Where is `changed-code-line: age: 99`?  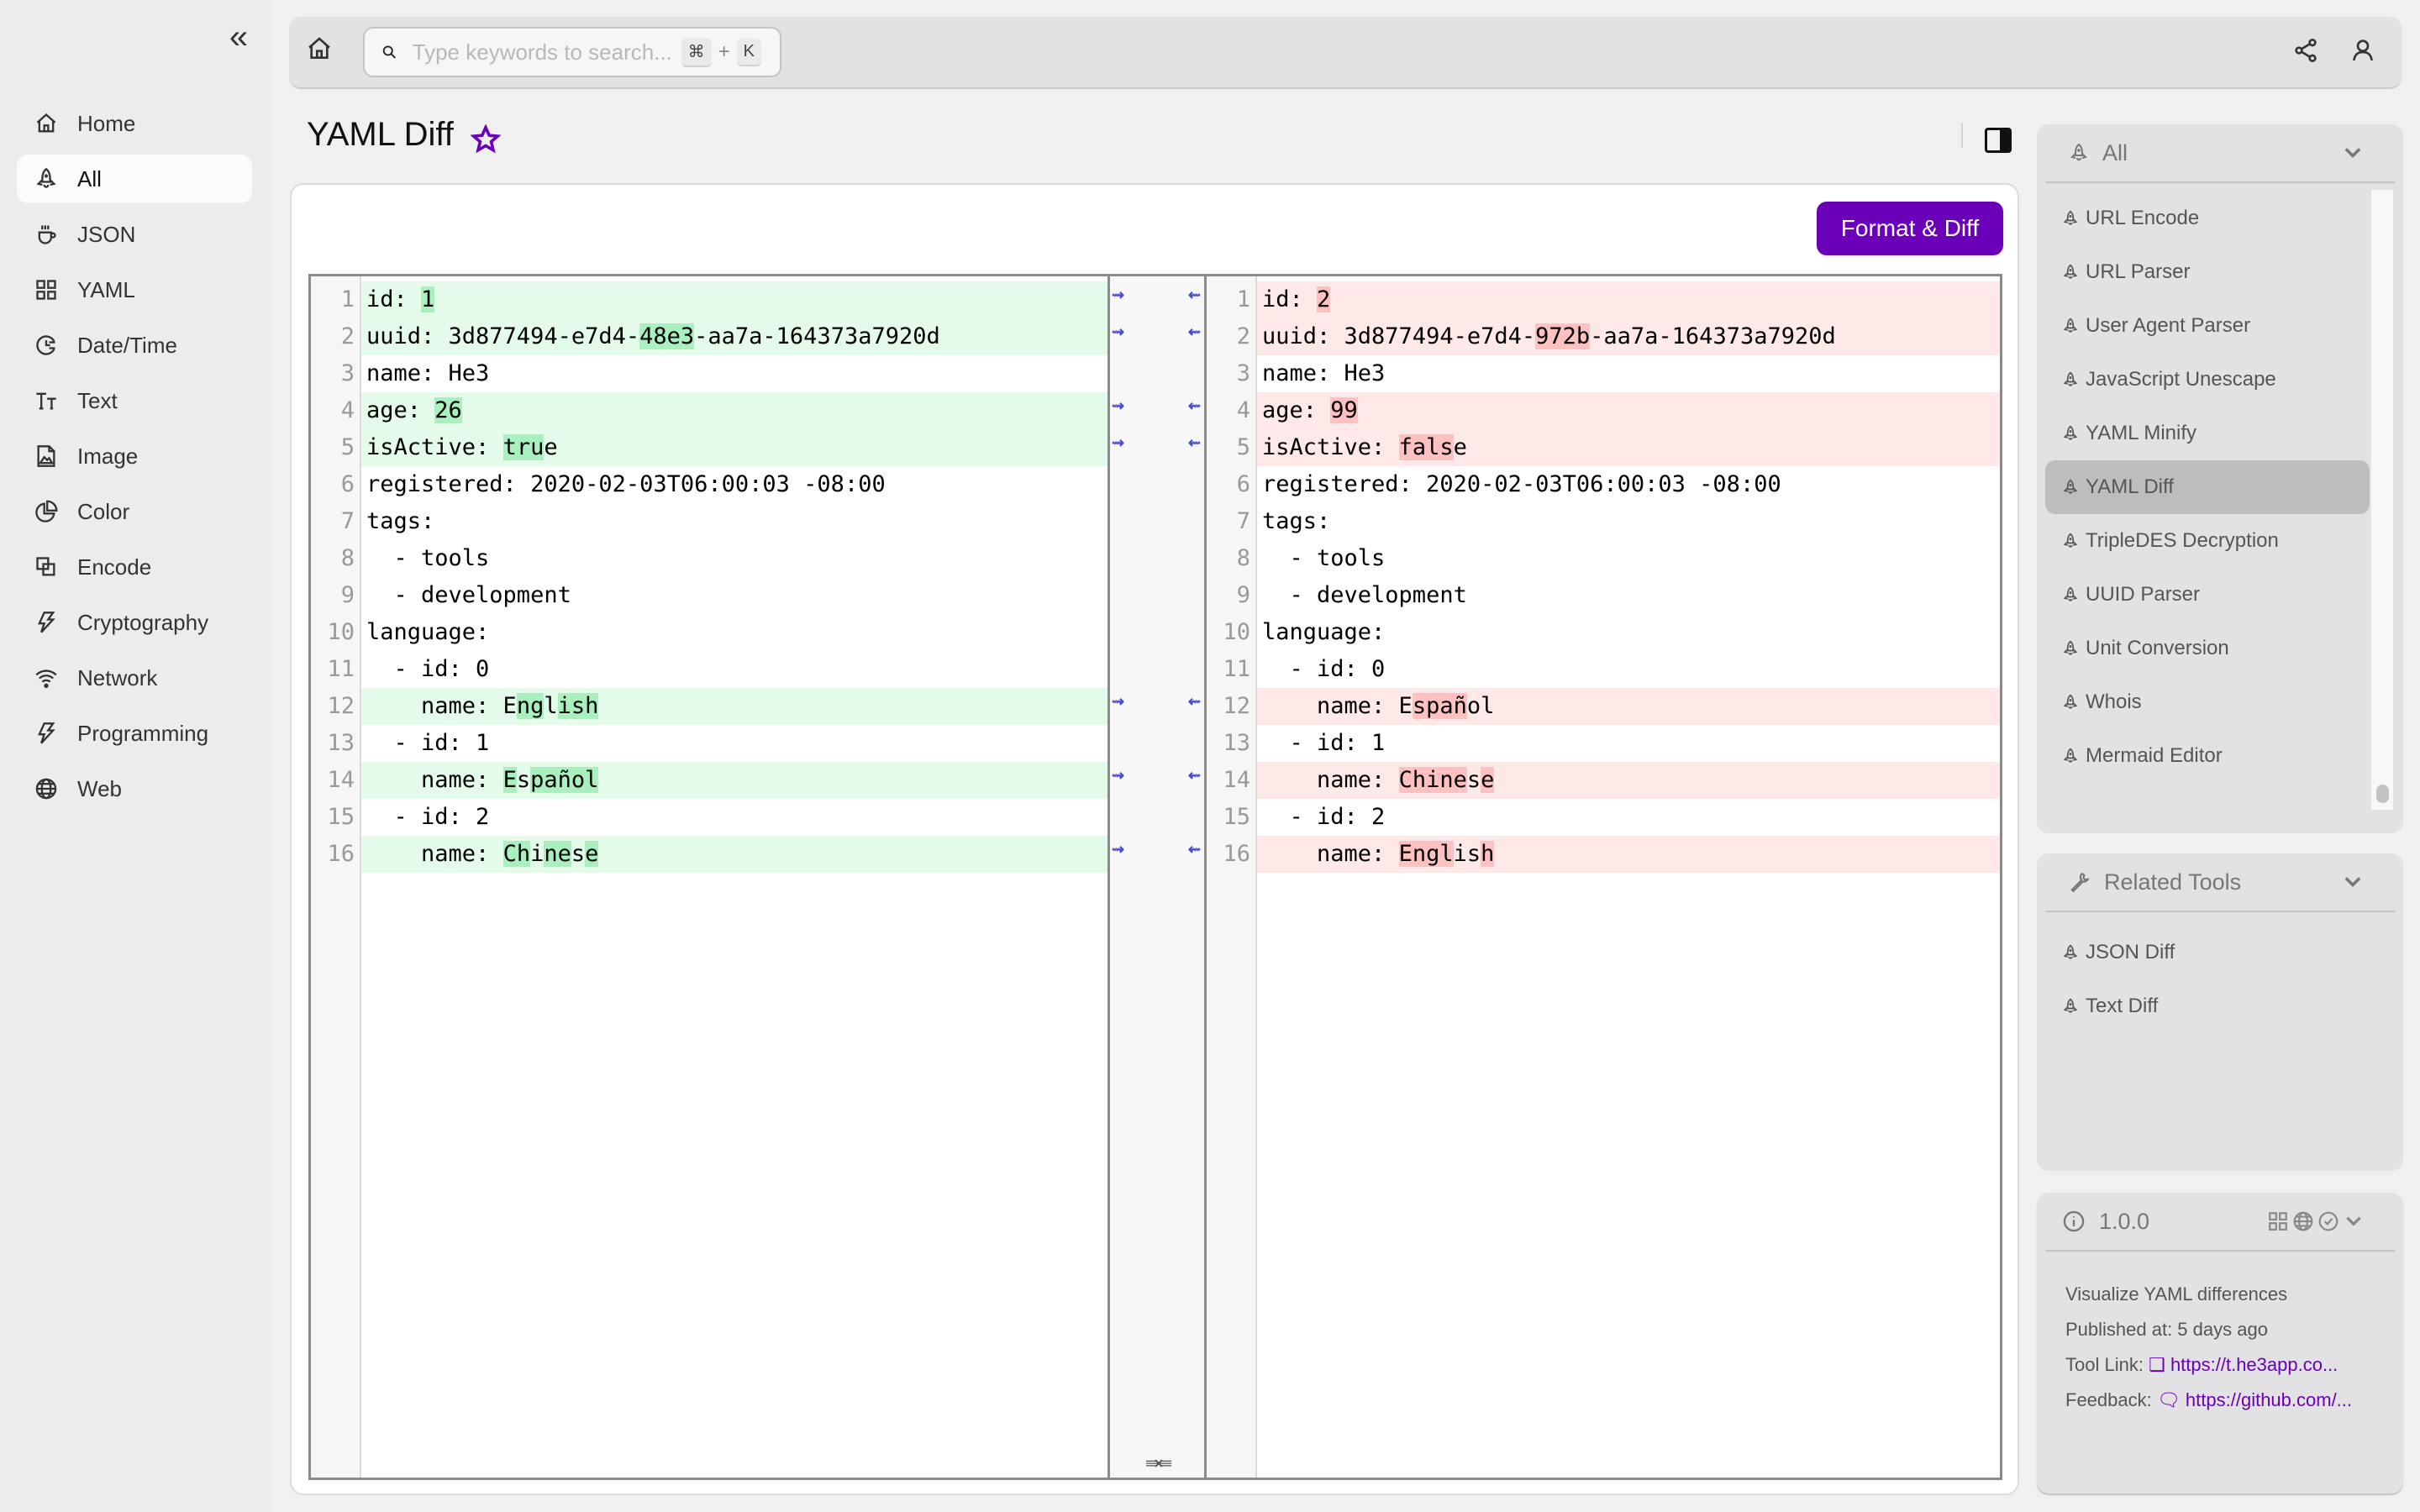 changed-code-line: age: 99 is located at coordinates (1628, 410).